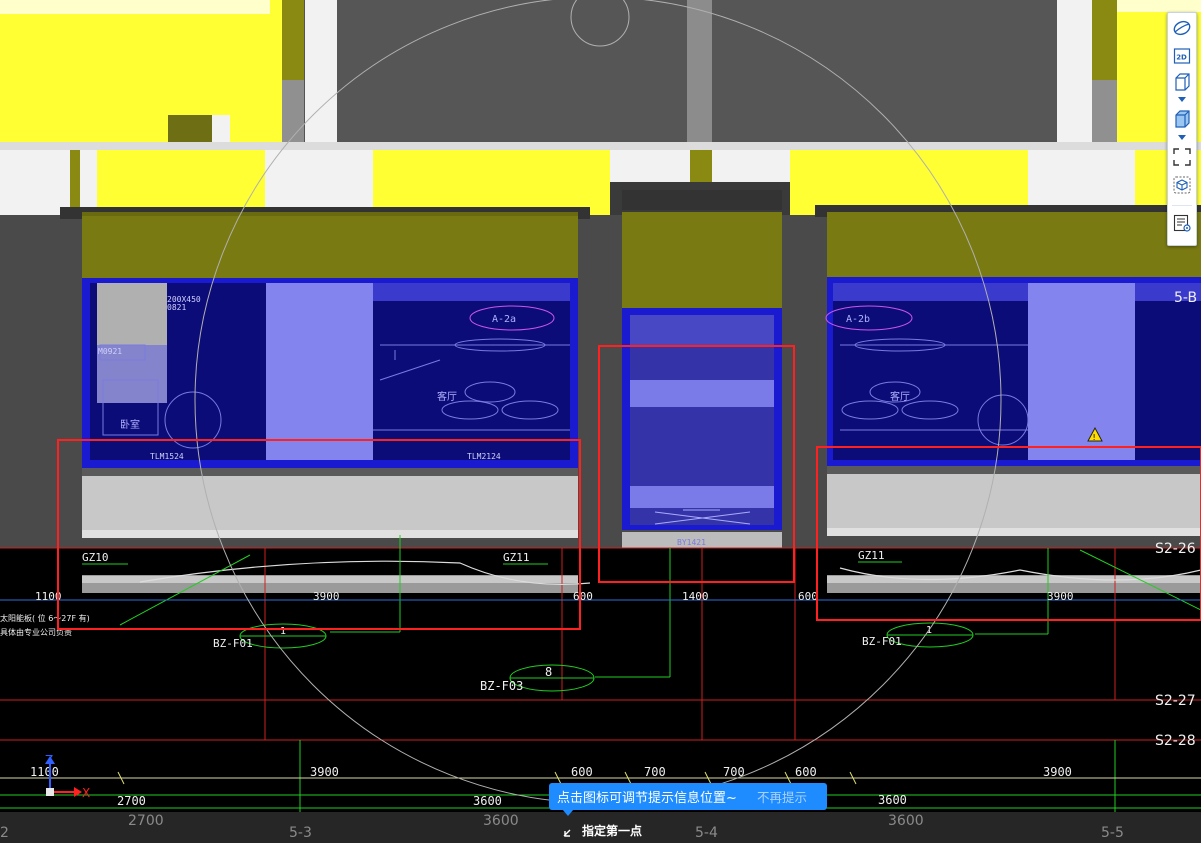  I want to click on callout-tag-1: BZ-F01, so click(233, 643).